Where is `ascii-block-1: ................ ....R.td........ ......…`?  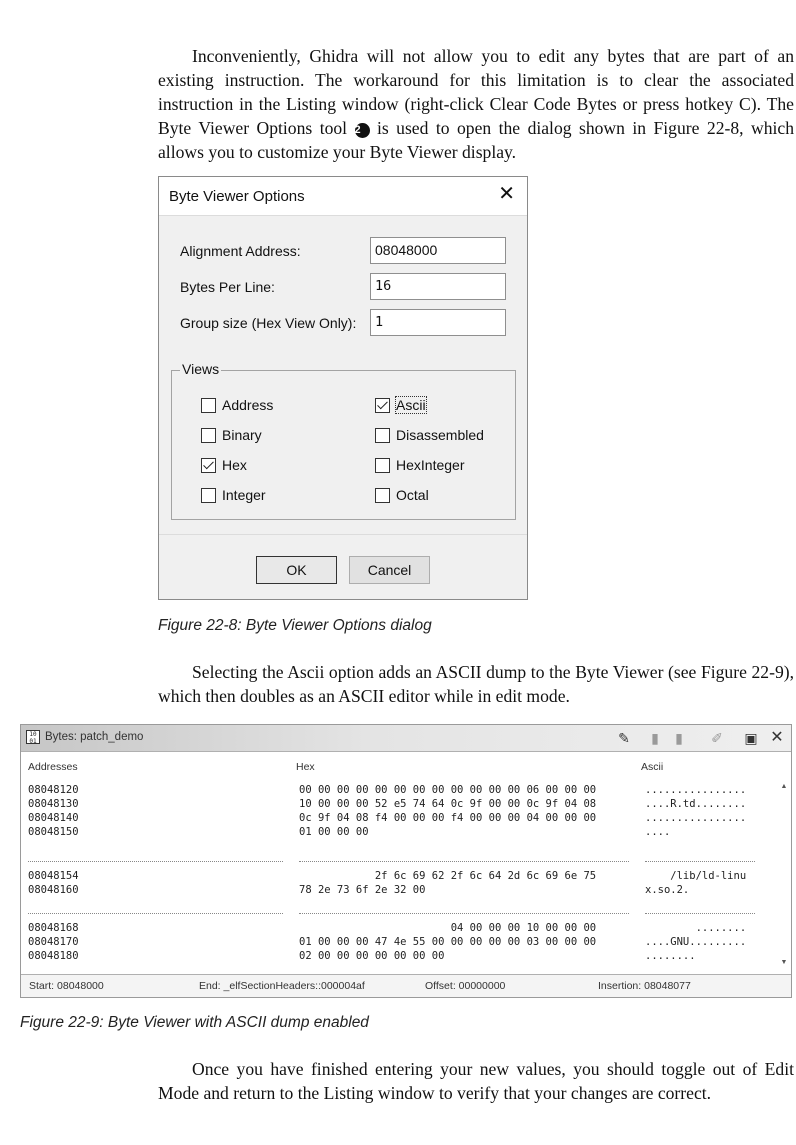 ascii-block-1: ................ ....R.td........ ......… is located at coordinates (695, 811).